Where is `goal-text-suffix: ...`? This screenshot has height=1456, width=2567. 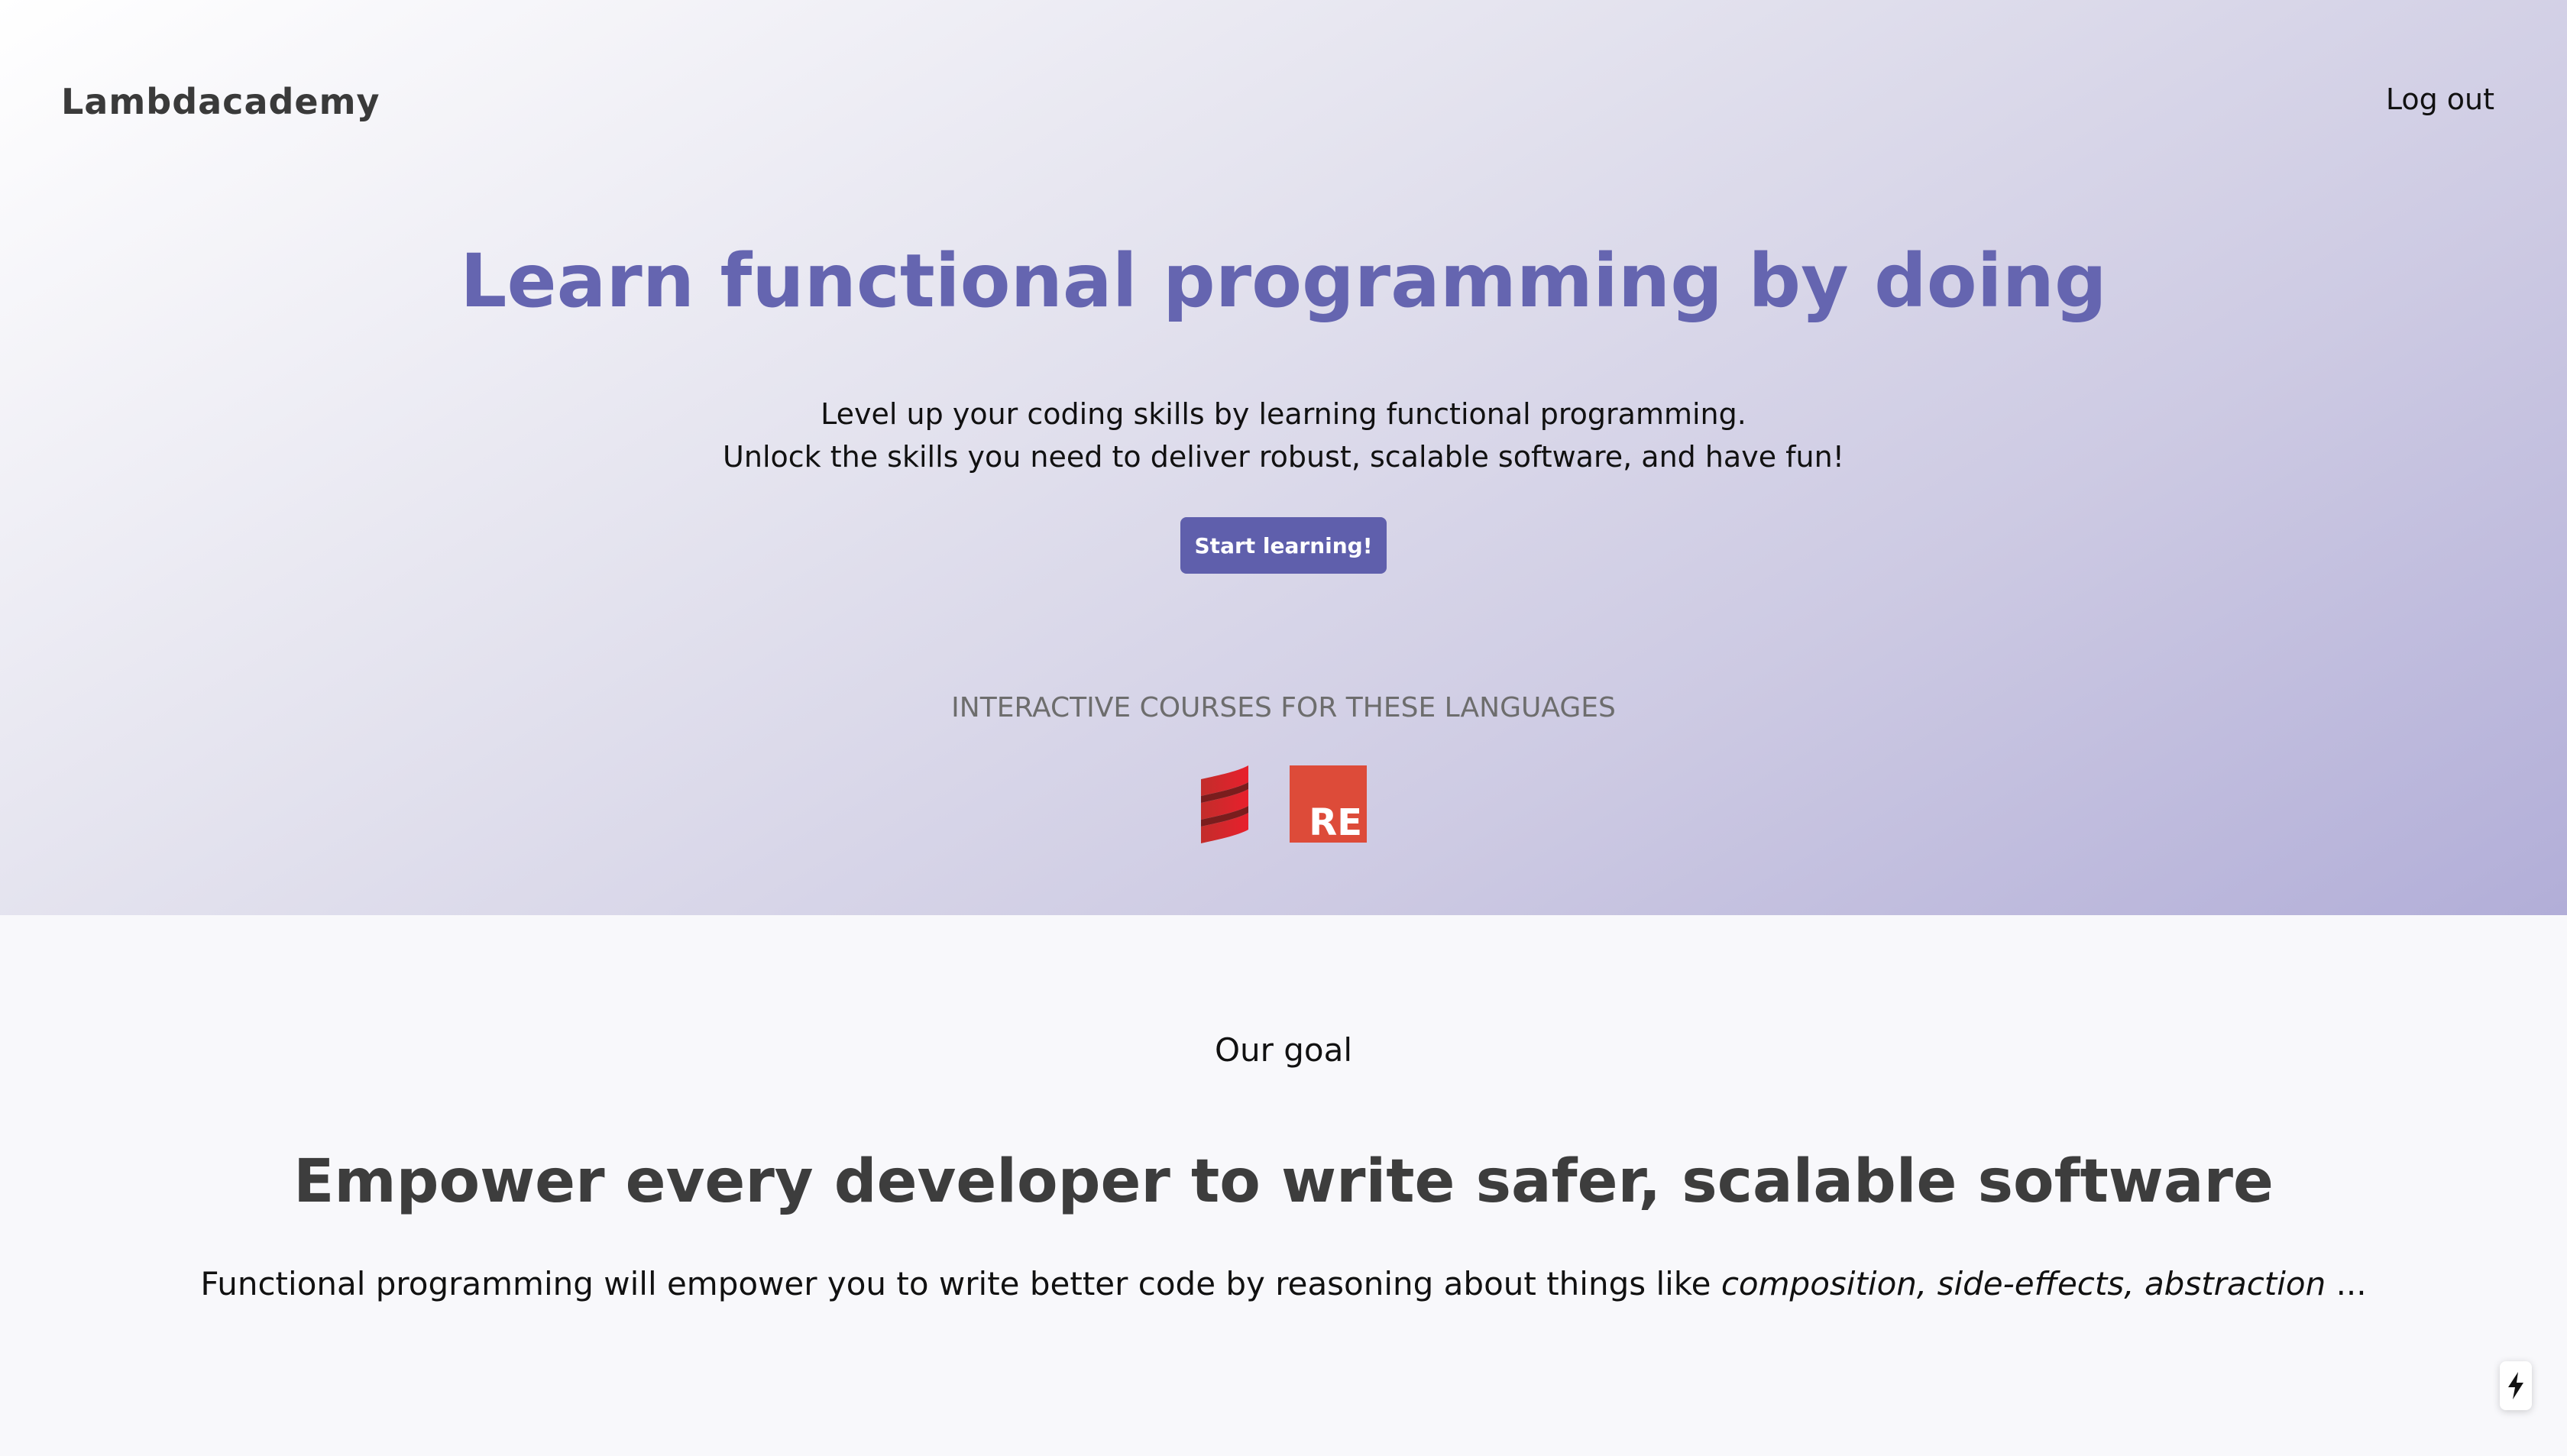 goal-text-suffix: ... is located at coordinates (2346, 1283).